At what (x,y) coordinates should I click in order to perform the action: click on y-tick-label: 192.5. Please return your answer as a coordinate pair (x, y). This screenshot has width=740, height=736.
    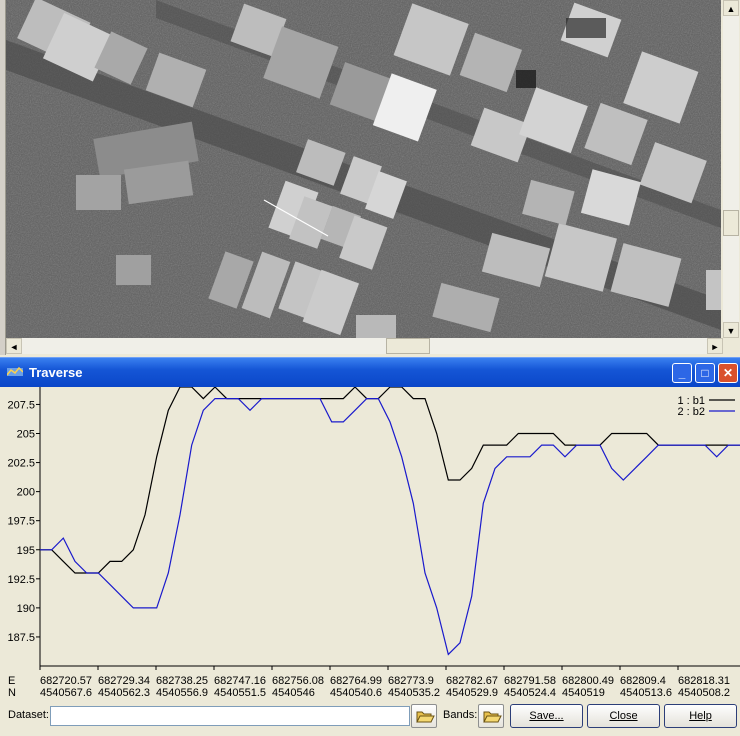
    Looking at the image, I should click on (21, 580).